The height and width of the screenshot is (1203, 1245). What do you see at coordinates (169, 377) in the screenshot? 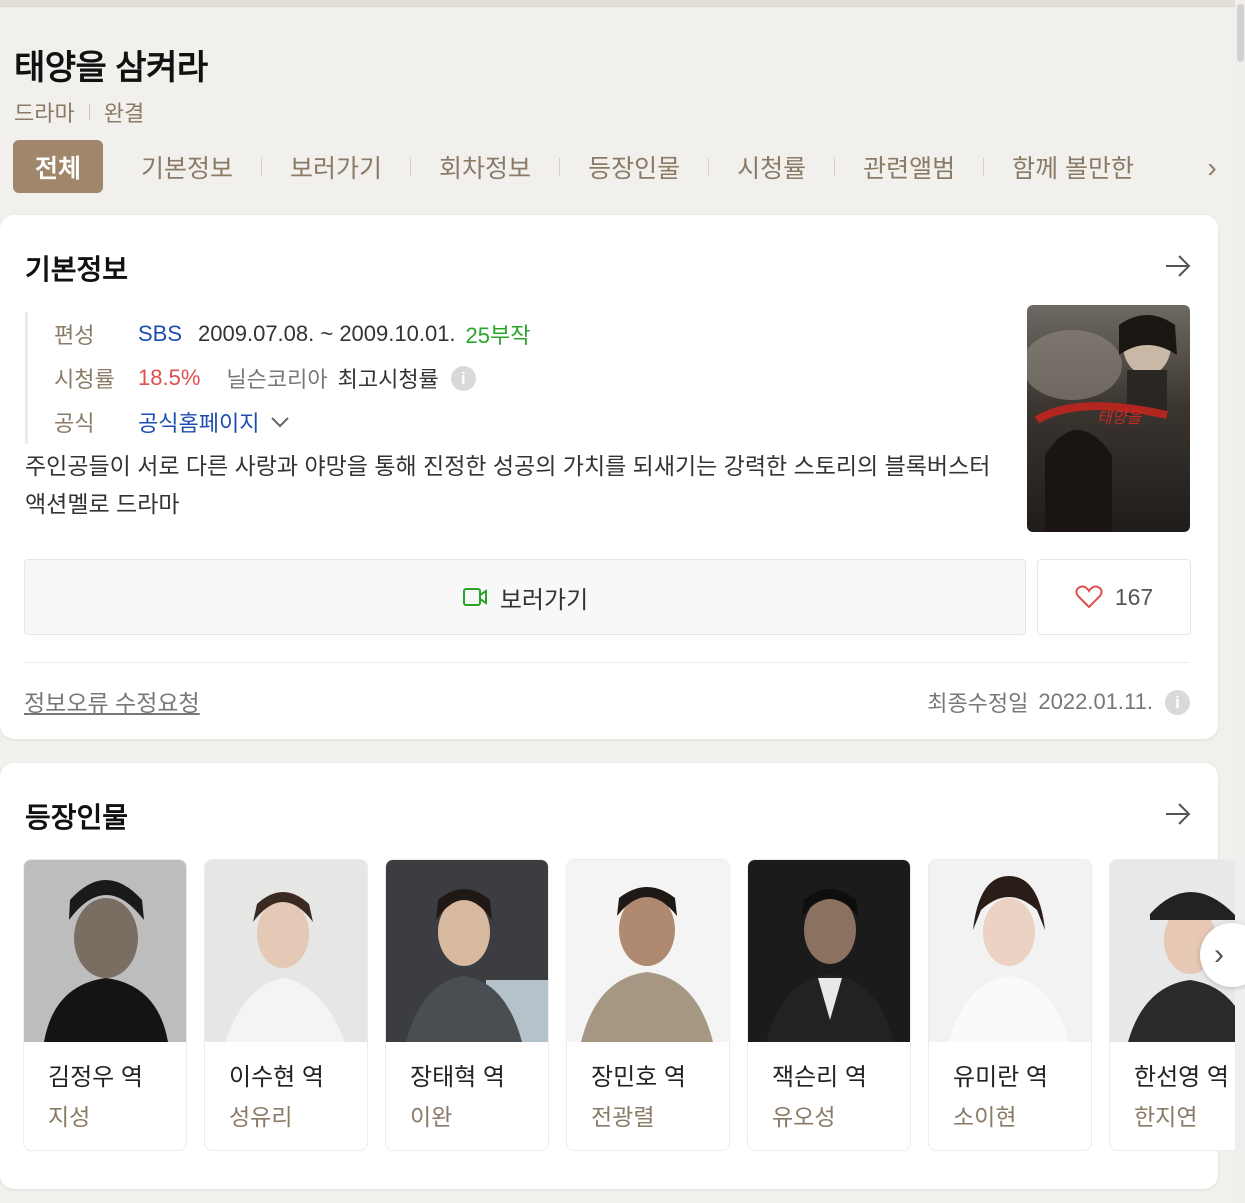
I see `rating-value: 18.5%` at bounding box center [169, 377].